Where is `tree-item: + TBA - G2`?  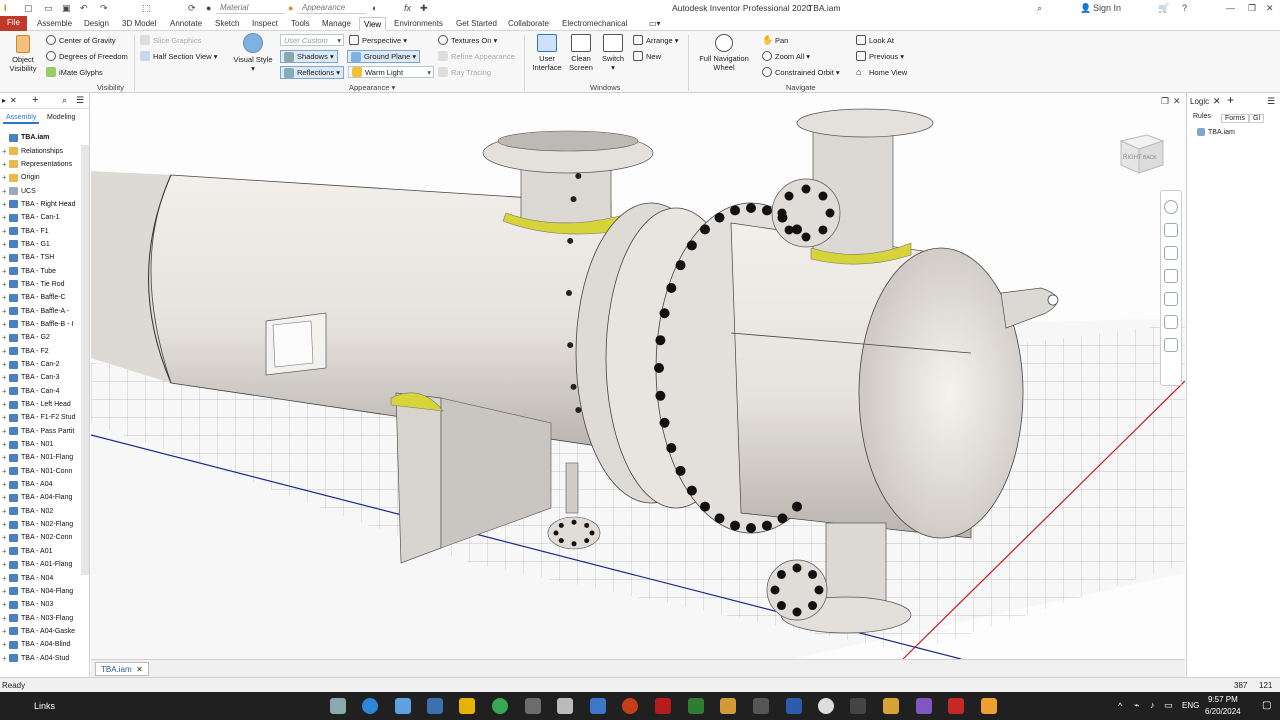
tree-item: + TBA - G2 is located at coordinates (40, 337).